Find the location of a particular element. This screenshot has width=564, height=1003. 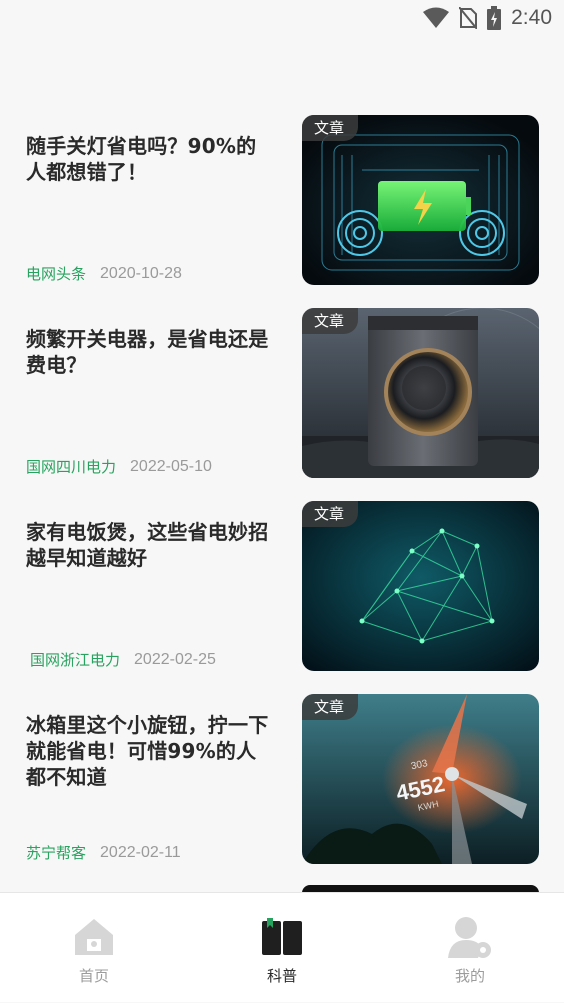

tab-label: 科普 is located at coordinates (281, 976).